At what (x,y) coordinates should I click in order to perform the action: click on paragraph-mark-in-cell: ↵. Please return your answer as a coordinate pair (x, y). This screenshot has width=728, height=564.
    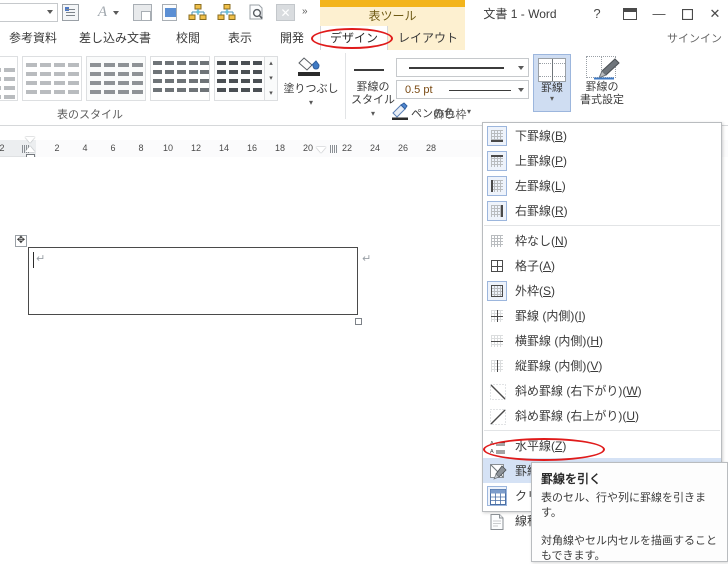
    Looking at the image, I should click on (41, 258).